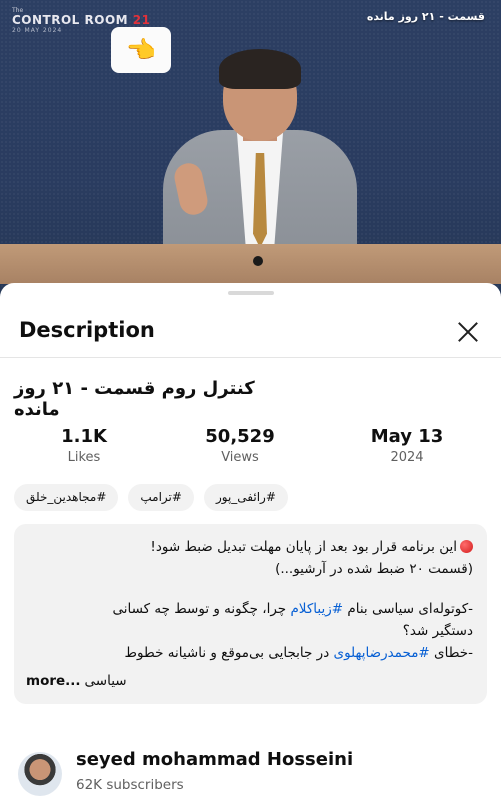  I want to click on logo-the: The, so click(18, 10).